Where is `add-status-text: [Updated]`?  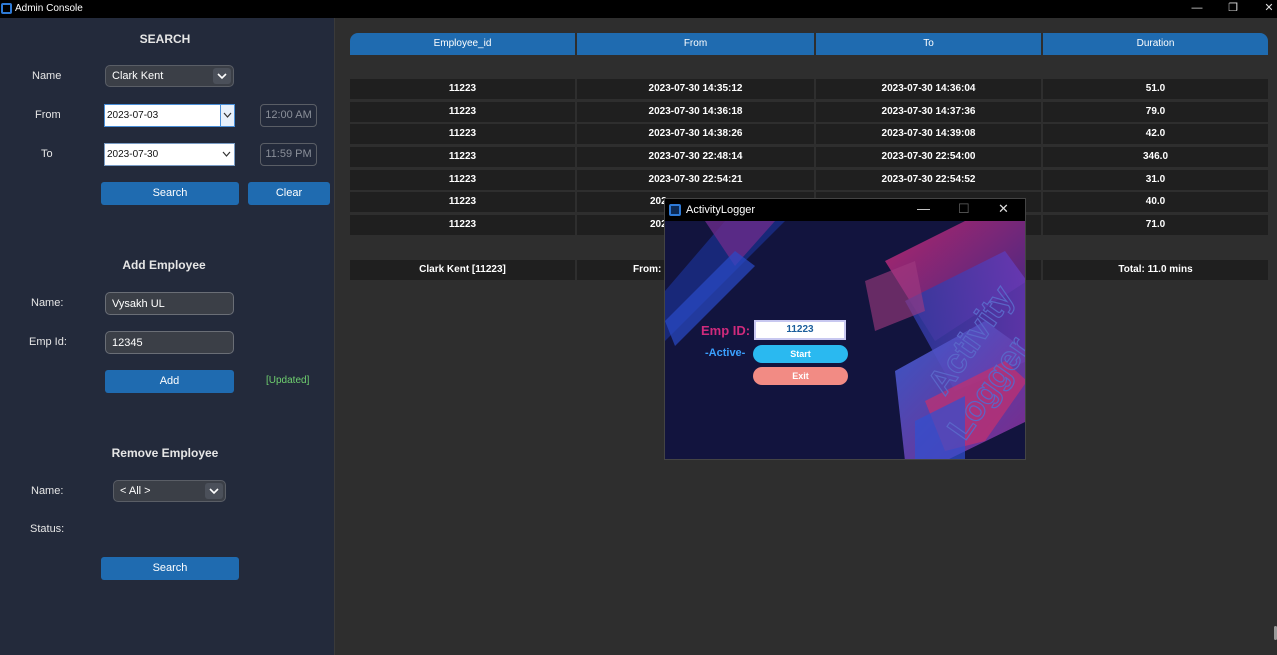
add-status-text: [Updated] is located at coordinates (288, 380).